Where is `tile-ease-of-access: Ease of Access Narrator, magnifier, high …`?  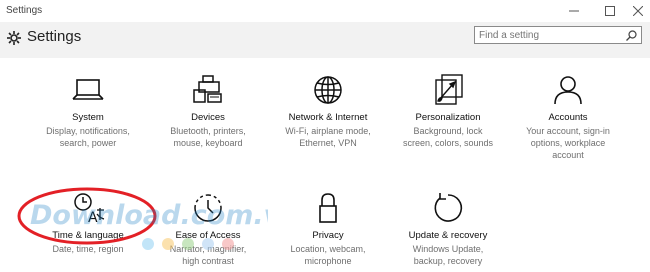 tile-ease-of-access: Ease of Access Narrator, magnifier, high … is located at coordinates (208, 228).